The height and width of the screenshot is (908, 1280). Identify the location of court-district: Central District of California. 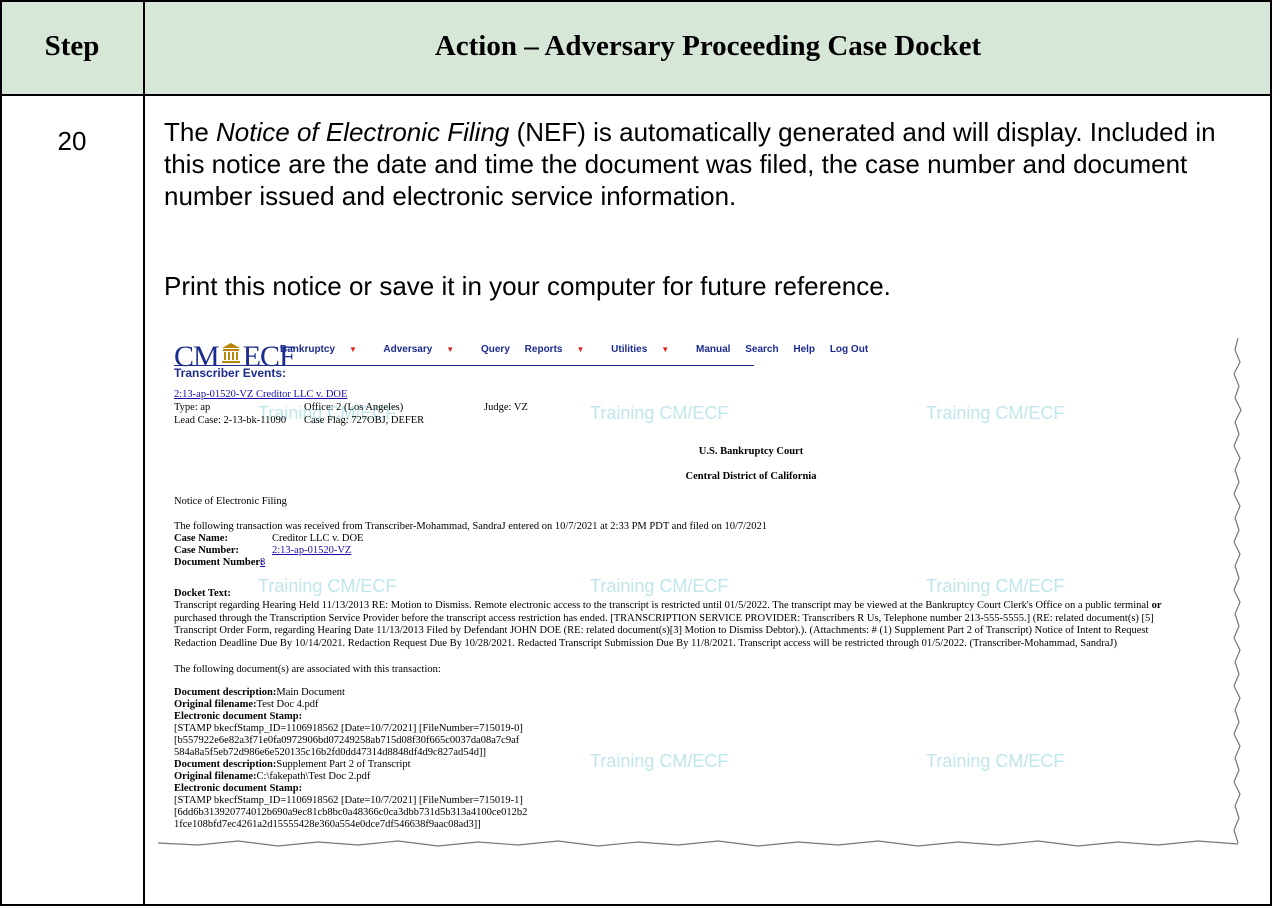
(751, 476).